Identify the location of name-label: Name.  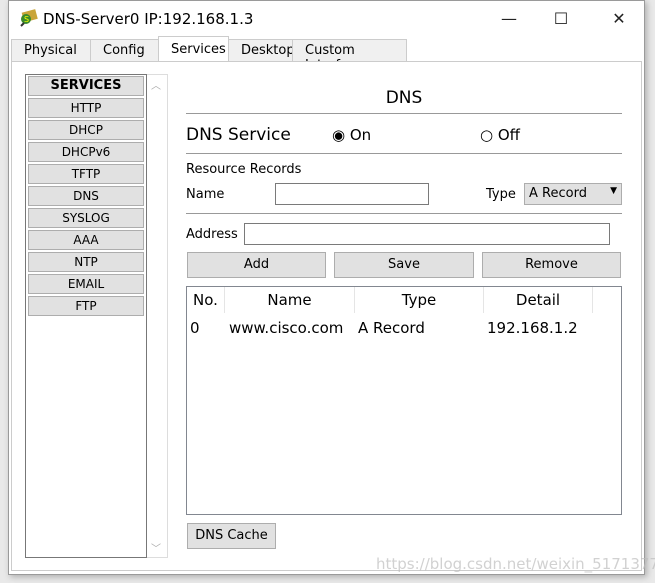
(205, 194).